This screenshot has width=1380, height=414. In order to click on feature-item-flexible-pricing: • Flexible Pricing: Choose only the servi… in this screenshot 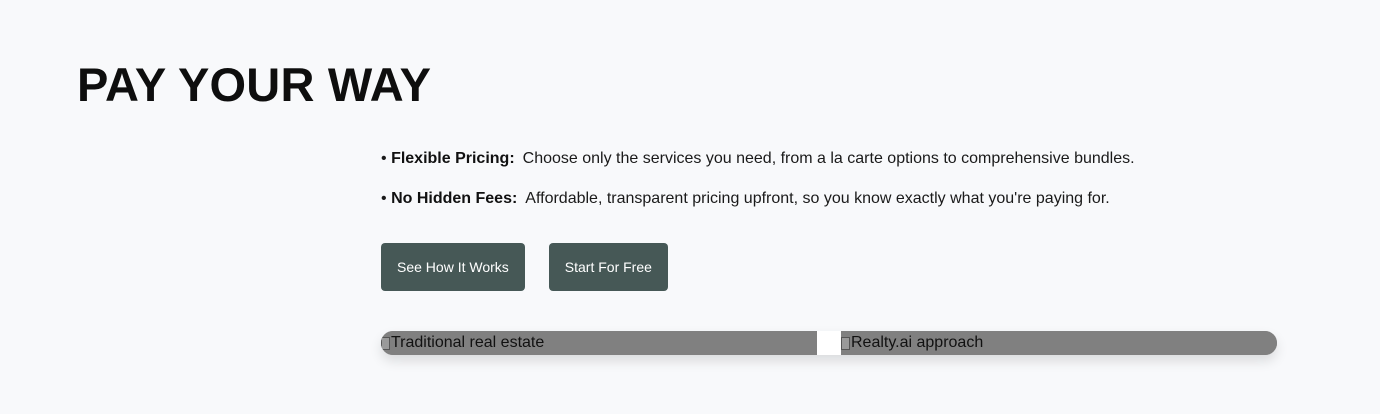, I will do `click(831, 159)`.